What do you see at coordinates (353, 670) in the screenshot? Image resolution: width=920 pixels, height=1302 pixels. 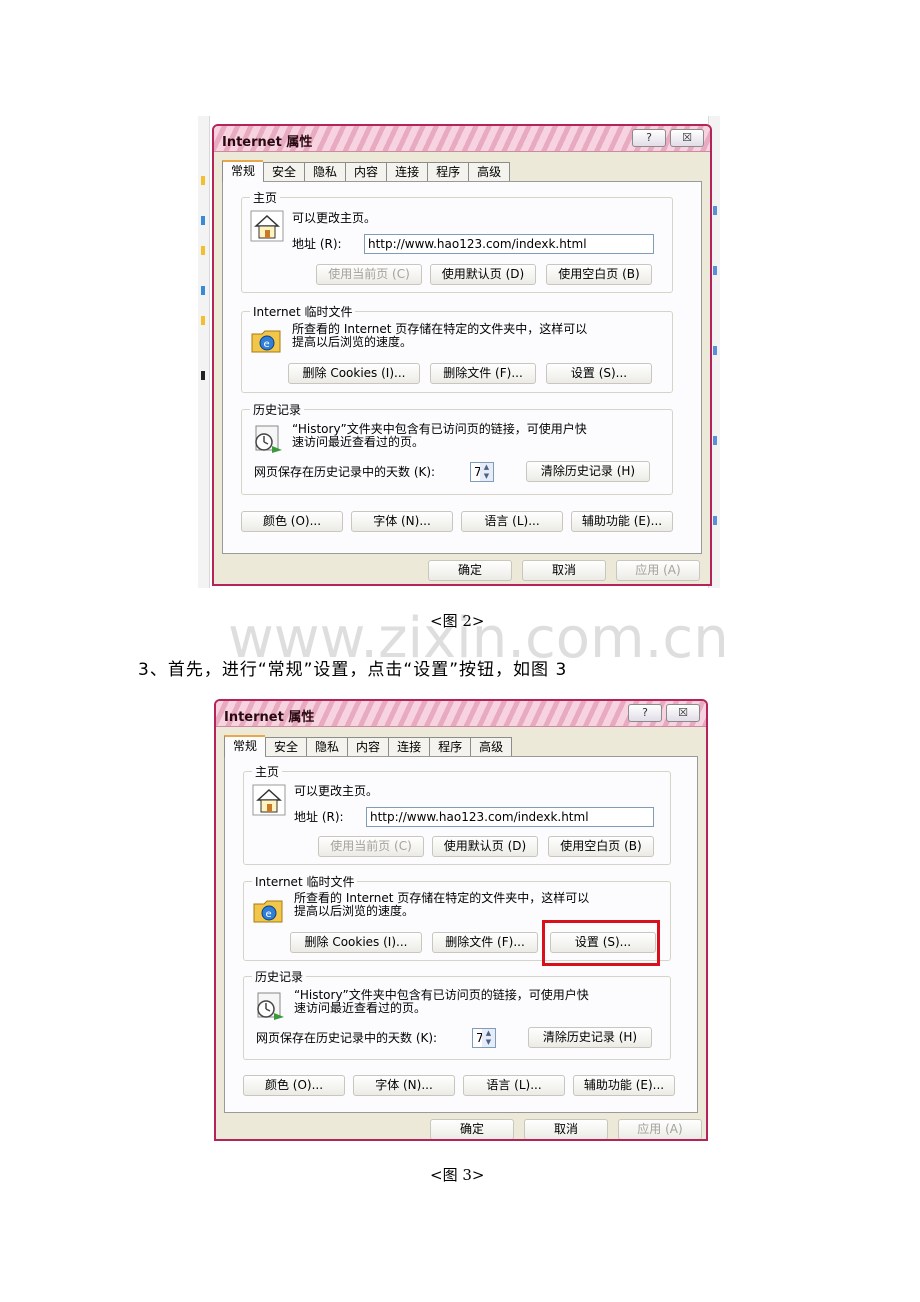 I see `step-3-instruction: 3、首先，进行“常规”设置，点击“设置”按钮，如图 3` at bounding box center [353, 670].